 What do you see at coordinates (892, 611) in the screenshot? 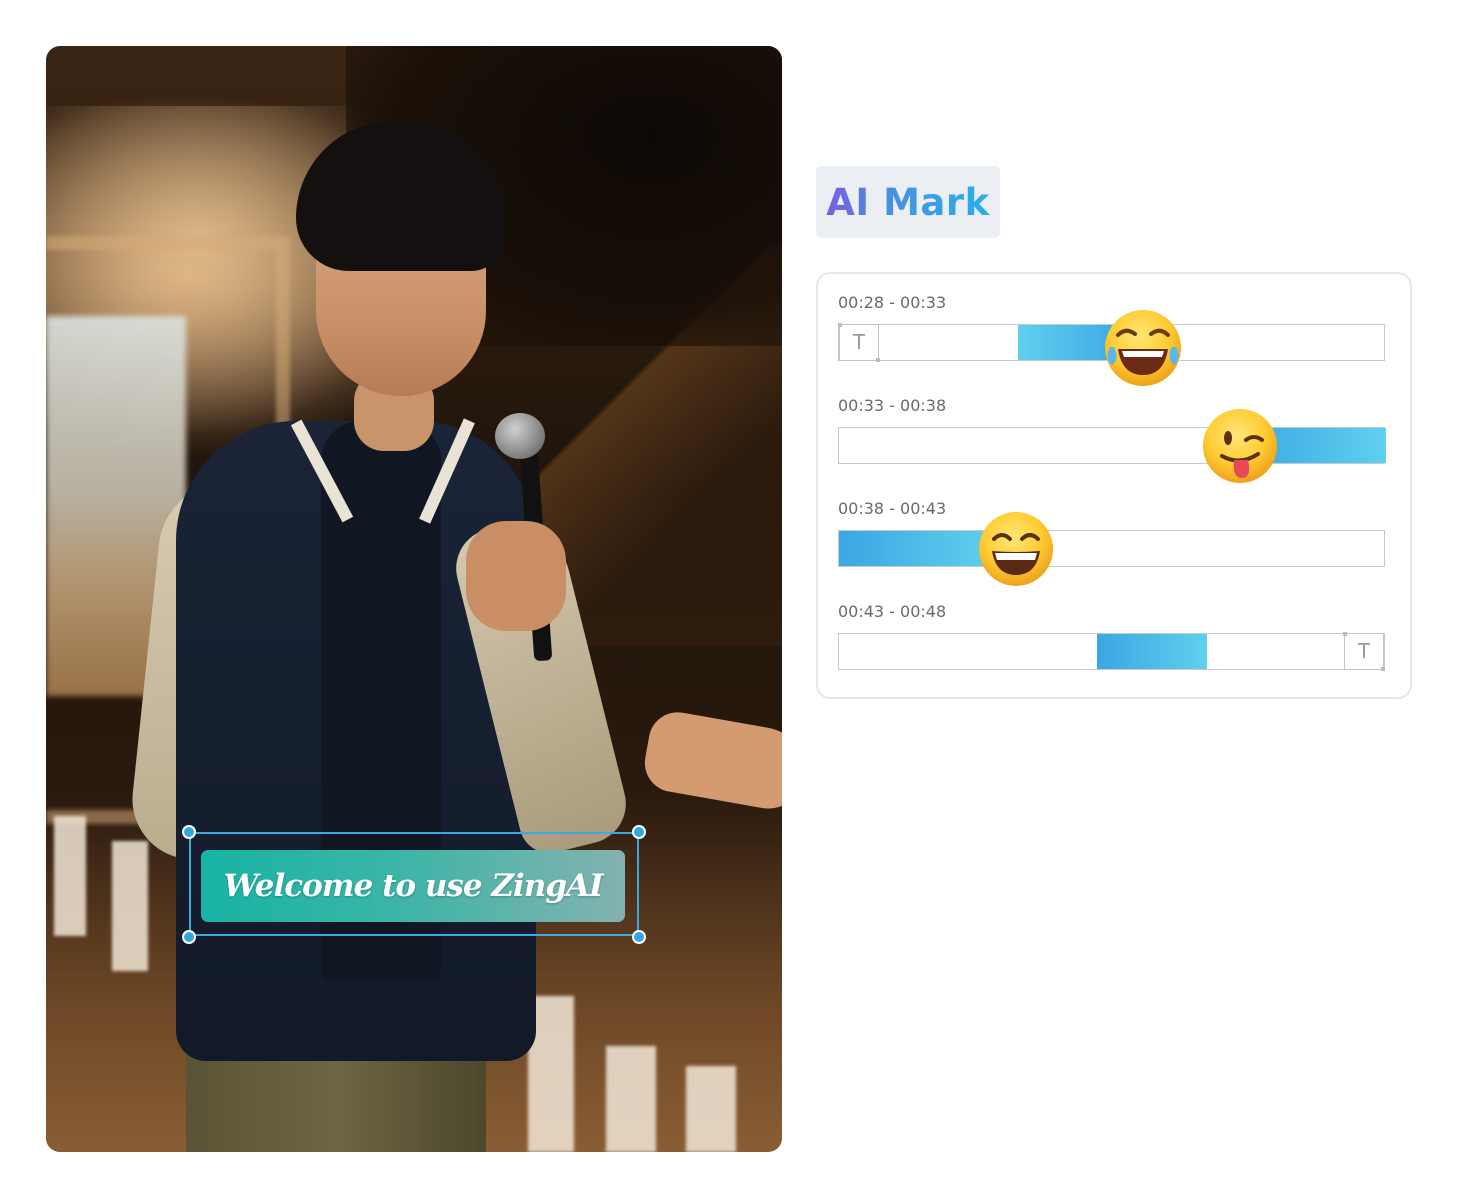
I see `segment-time-label: 00:43 - 00:48` at bounding box center [892, 611].